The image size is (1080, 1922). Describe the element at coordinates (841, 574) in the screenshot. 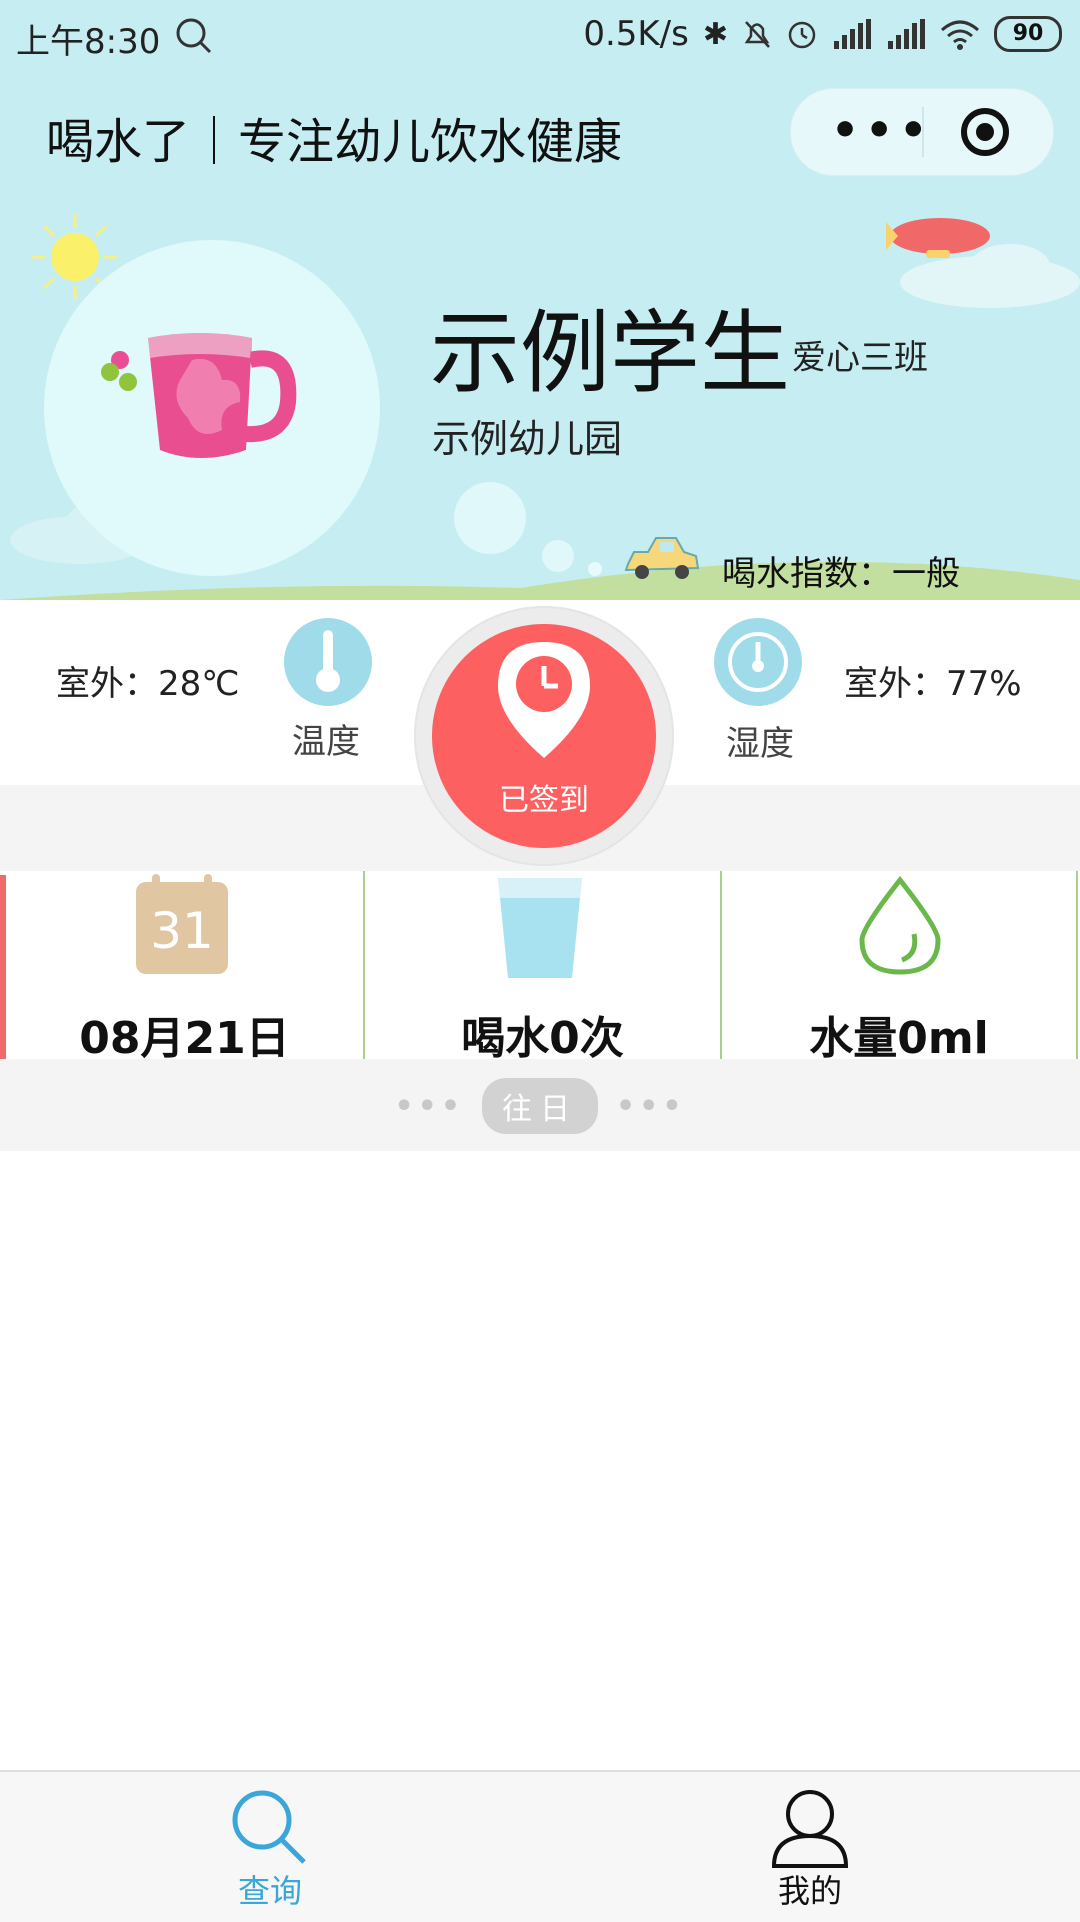

I see `drink-index: 喝水指数：一般` at that location.